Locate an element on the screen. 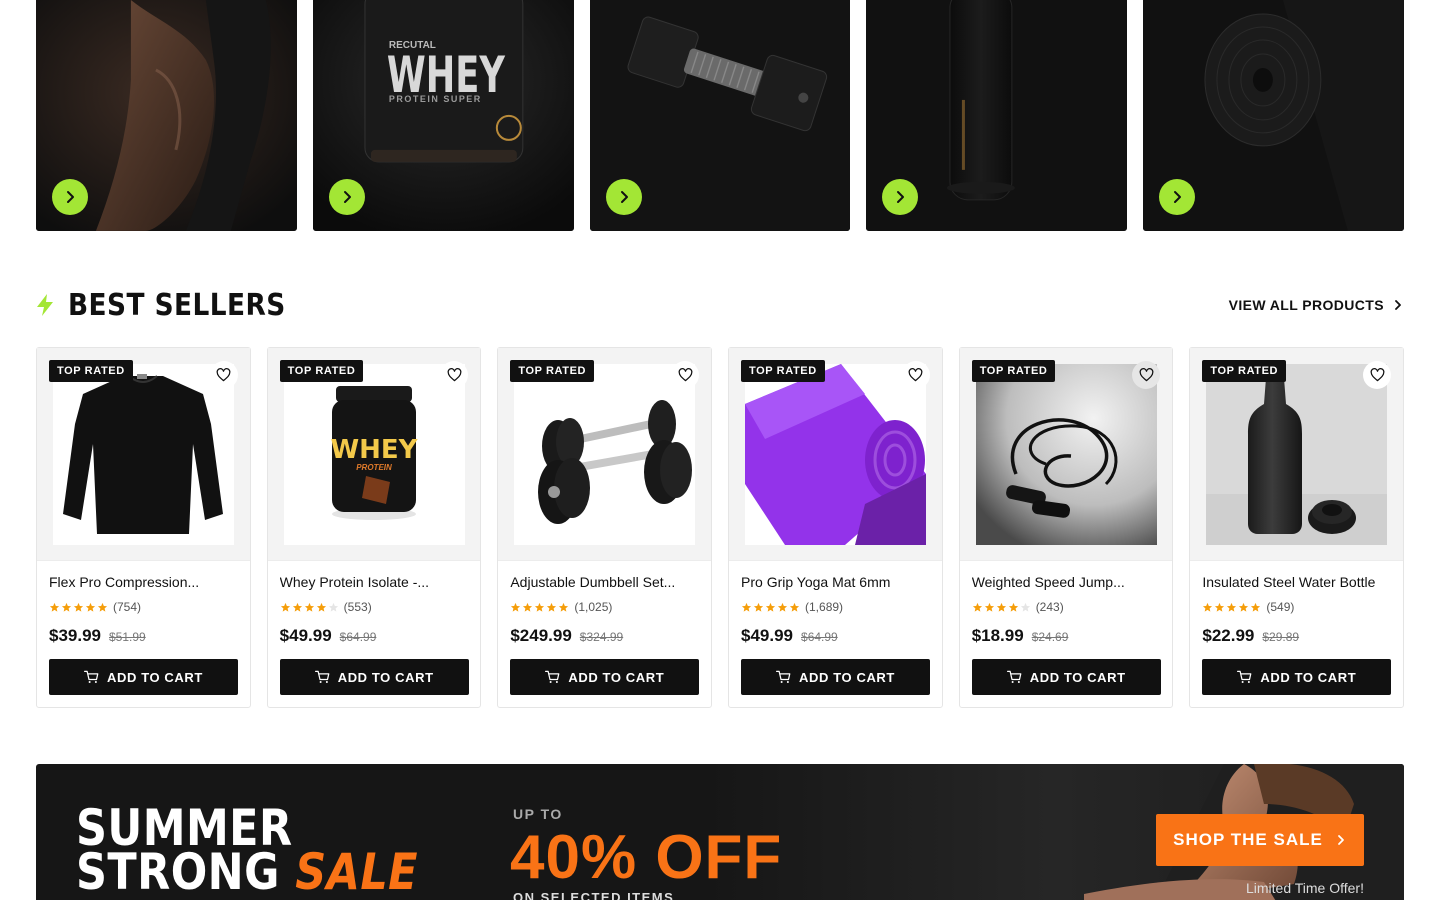  product-image: WHEY PROTEIN is located at coordinates (374, 454).